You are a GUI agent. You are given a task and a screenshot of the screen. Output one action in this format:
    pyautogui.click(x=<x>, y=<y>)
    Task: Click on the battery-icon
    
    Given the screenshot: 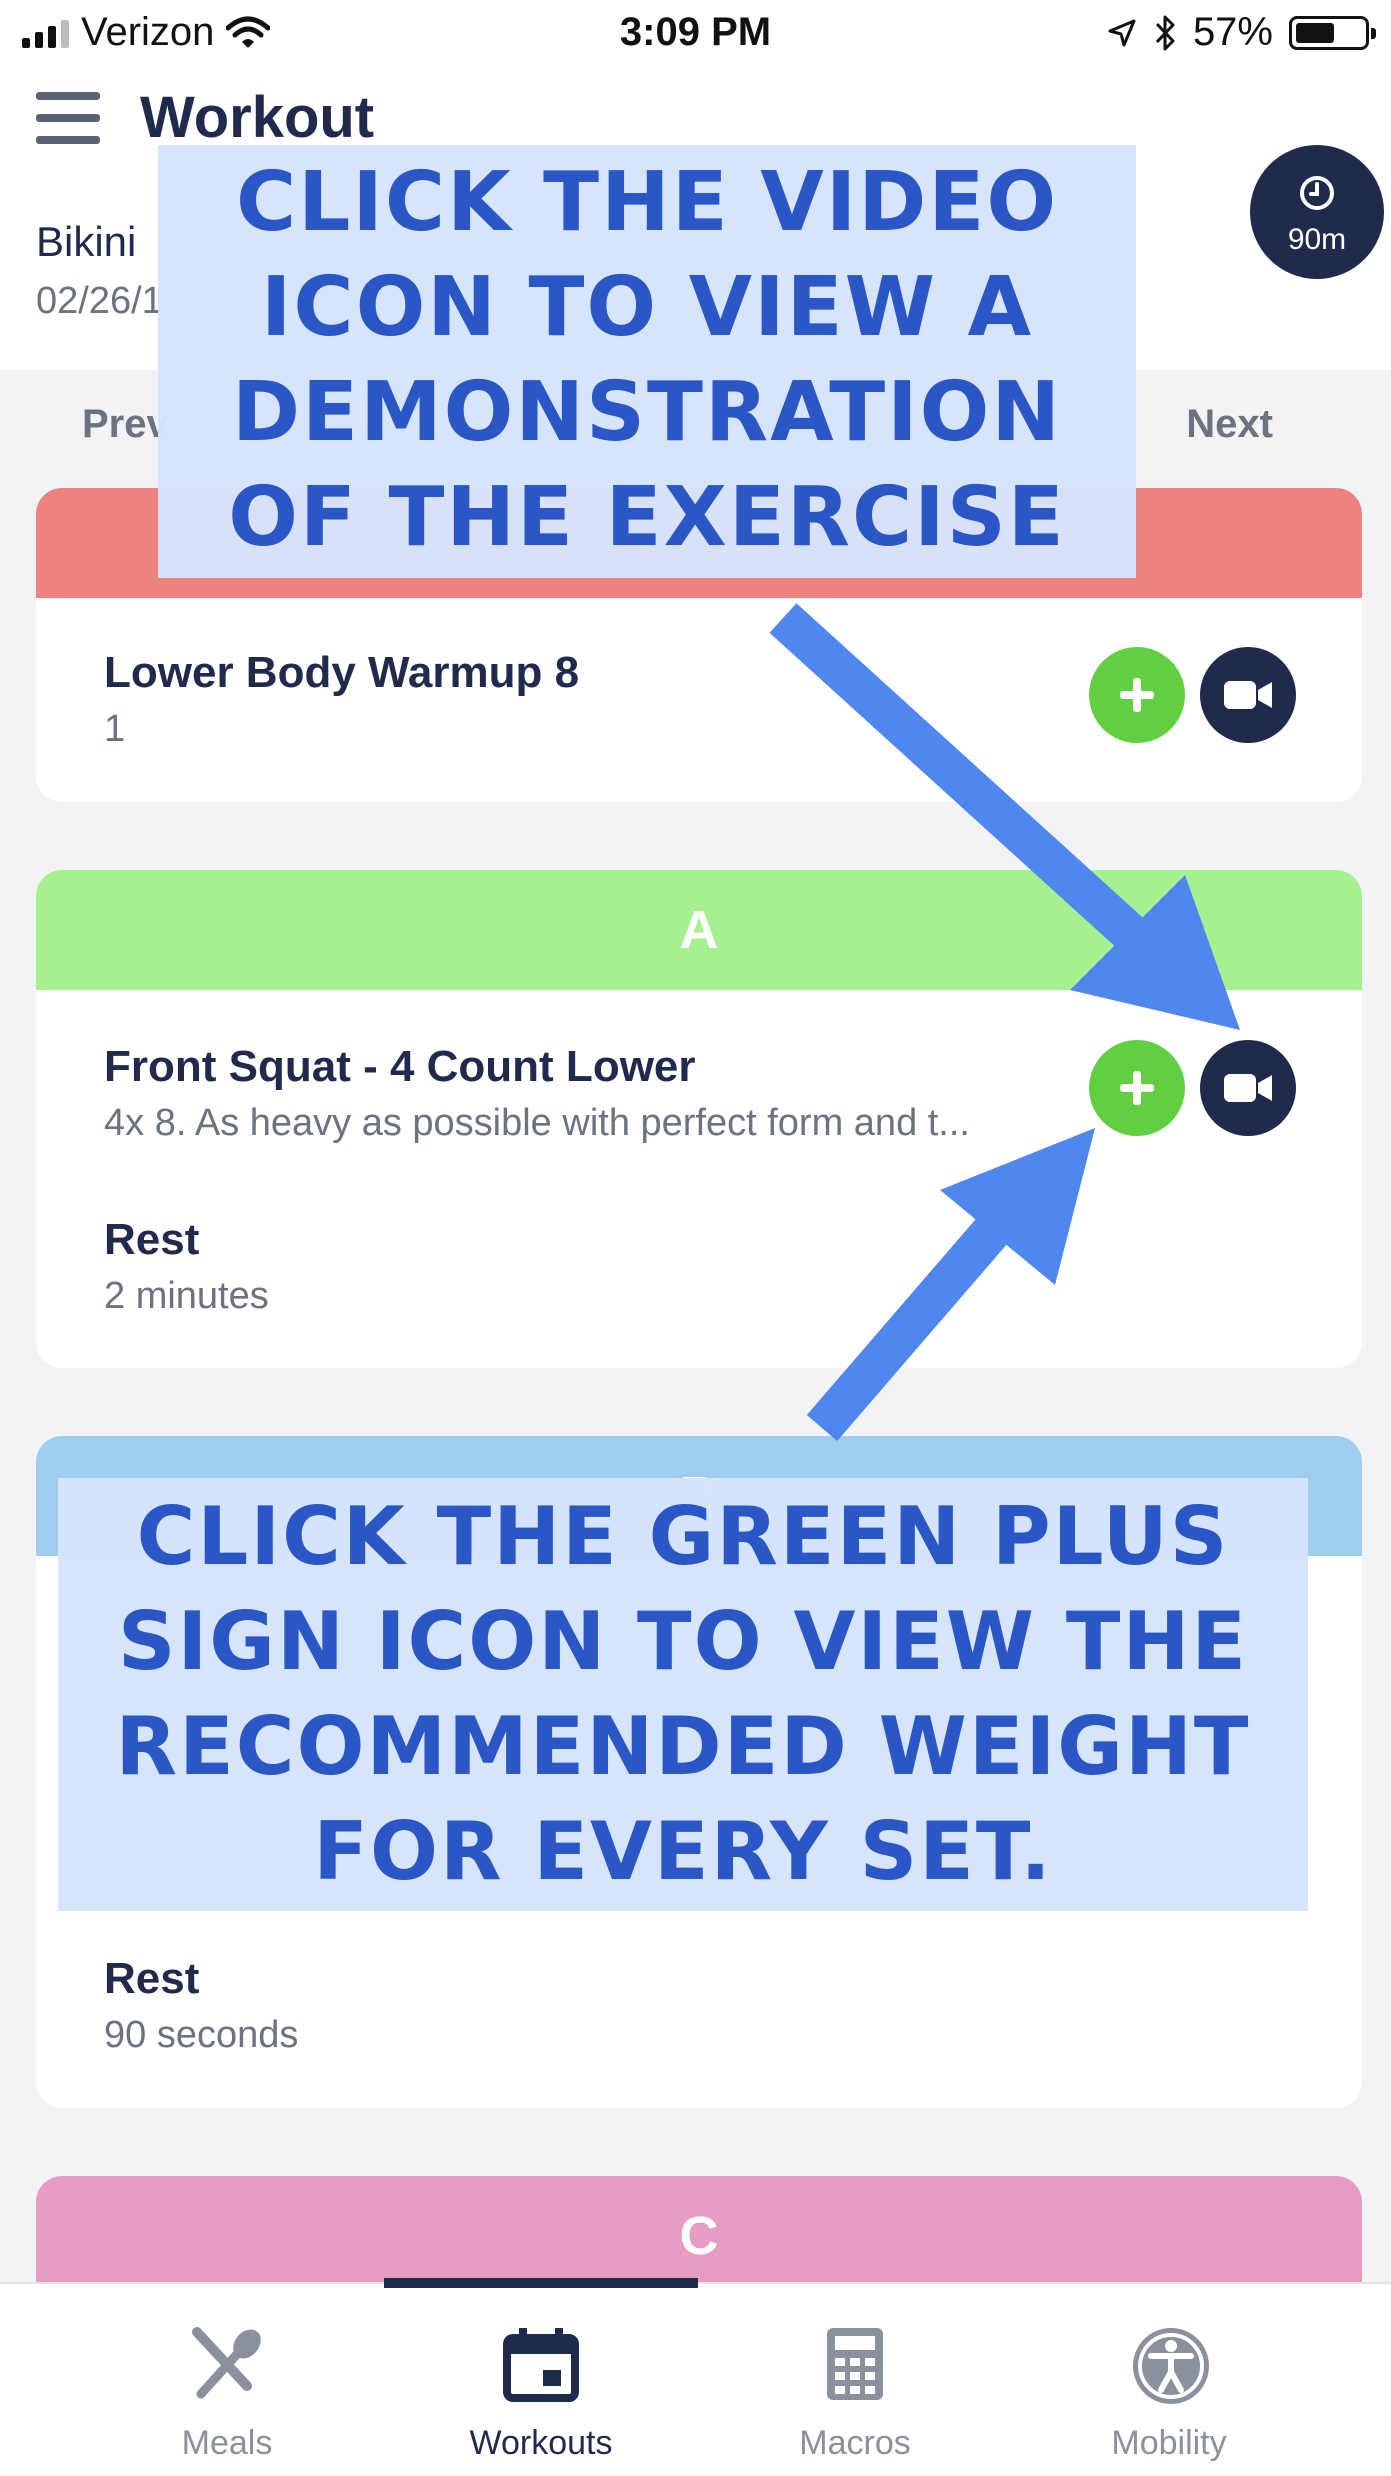 What is the action you would take?
    pyautogui.click(x=1332, y=32)
    